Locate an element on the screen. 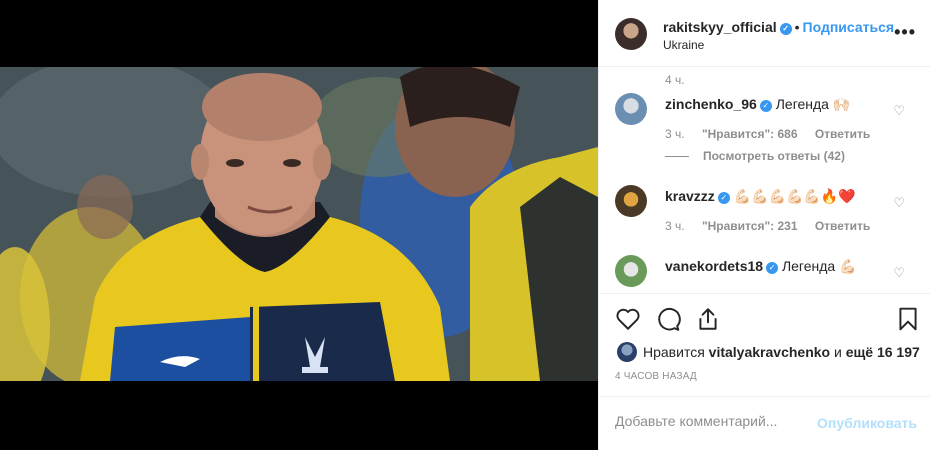 This screenshot has width=930, height=450. heart-icon is located at coordinates (628, 319).